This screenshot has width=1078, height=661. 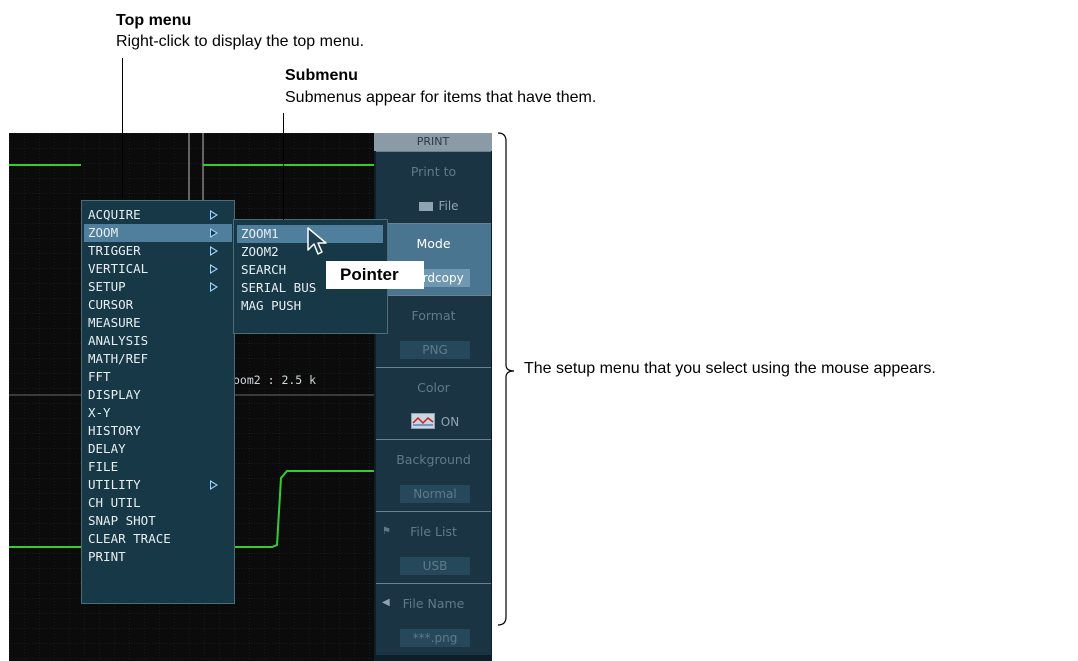 I want to click on folder-icon, so click(x=426, y=206).